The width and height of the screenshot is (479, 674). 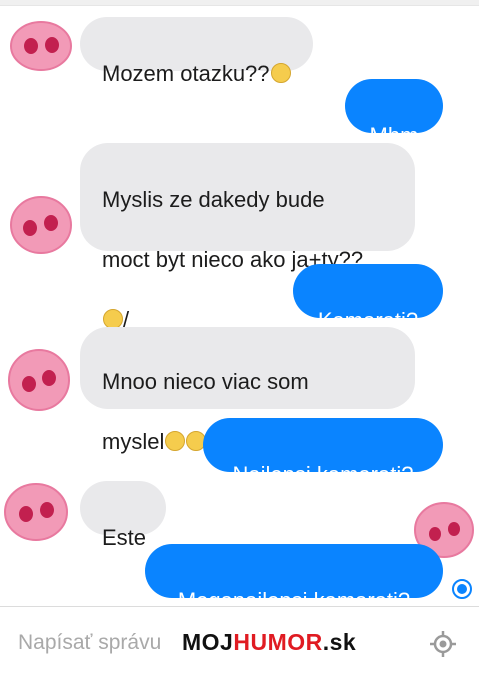 What do you see at coordinates (123, 515) in the screenshot?
I see `message-bubble-incoming: Este` at bounding box center [123, 515].